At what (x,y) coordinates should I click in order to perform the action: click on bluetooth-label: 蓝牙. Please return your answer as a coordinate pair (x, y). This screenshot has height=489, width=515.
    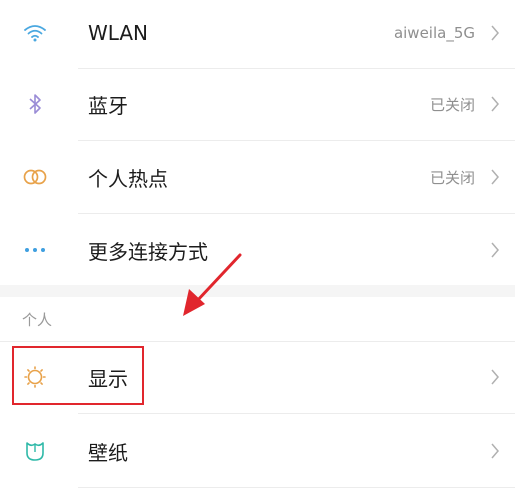
    Looking at the image, I should click on (108, 105).